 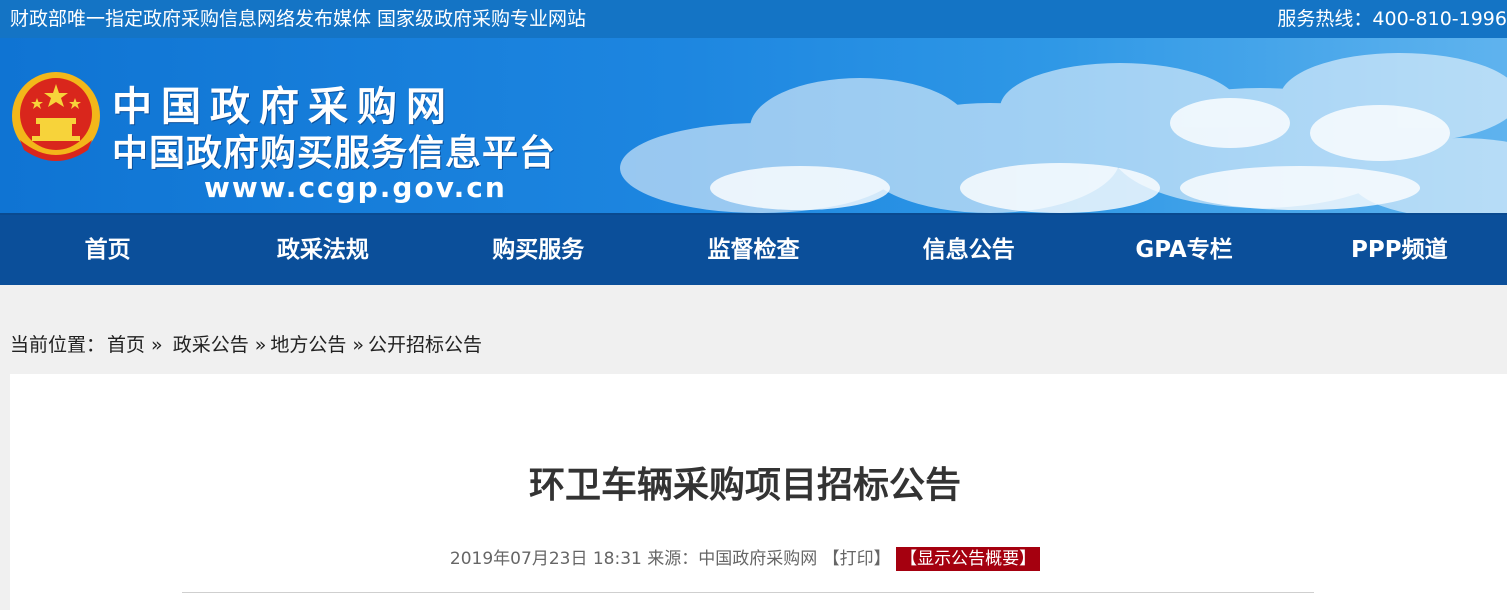 What do you see at coordinates (334, 153) in the screenshot?
I see `site-logo-subtitle: 中国政府购买服务信息平台` at bounding box center [334, 153].